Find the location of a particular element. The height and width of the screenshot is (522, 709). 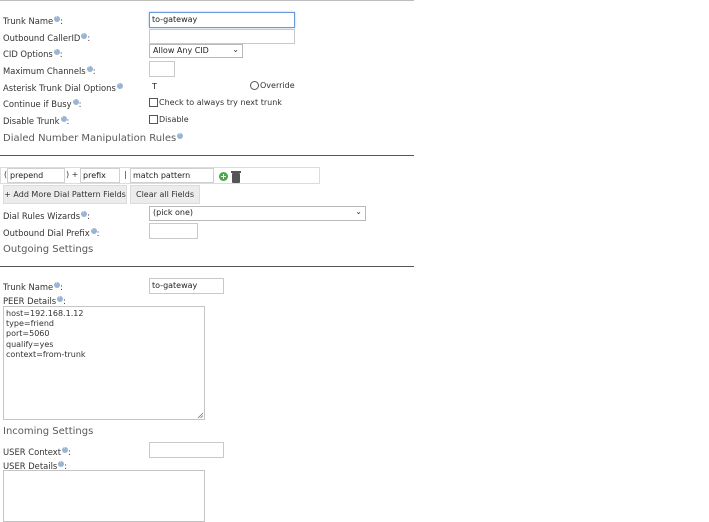

cid-options-label: CID Options: is located at coordinates (33, 53).